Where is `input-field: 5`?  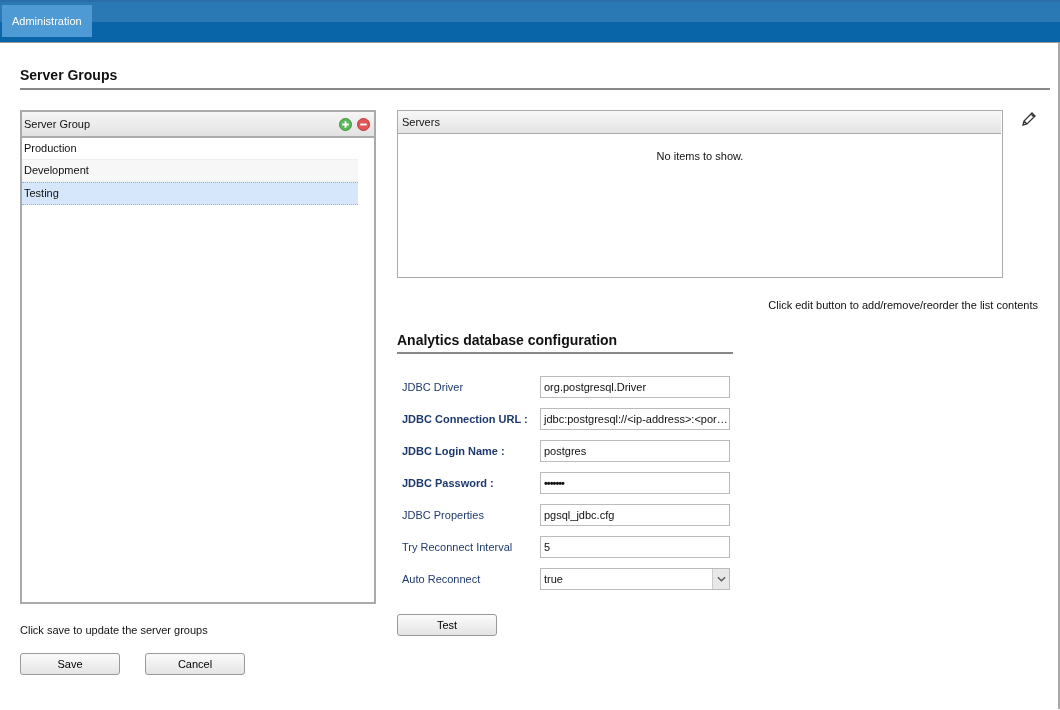 input-field: 5 is located at coordinates (635, 547).